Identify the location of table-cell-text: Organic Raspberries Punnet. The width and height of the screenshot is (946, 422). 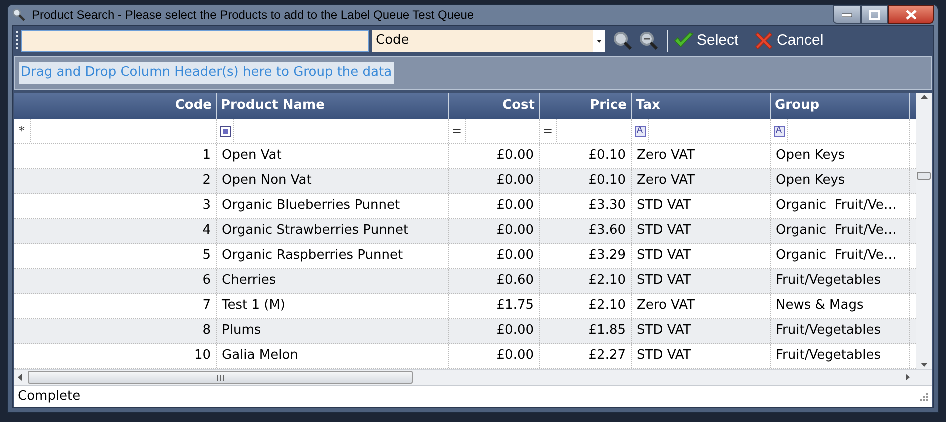
(313, 256).